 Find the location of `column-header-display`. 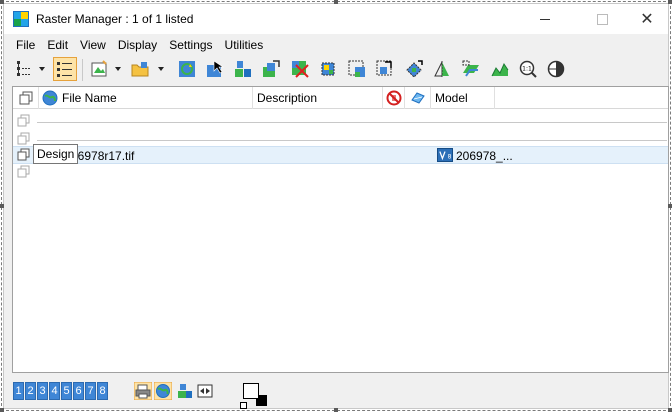

column-header-display is located at coordinates (26, 98).